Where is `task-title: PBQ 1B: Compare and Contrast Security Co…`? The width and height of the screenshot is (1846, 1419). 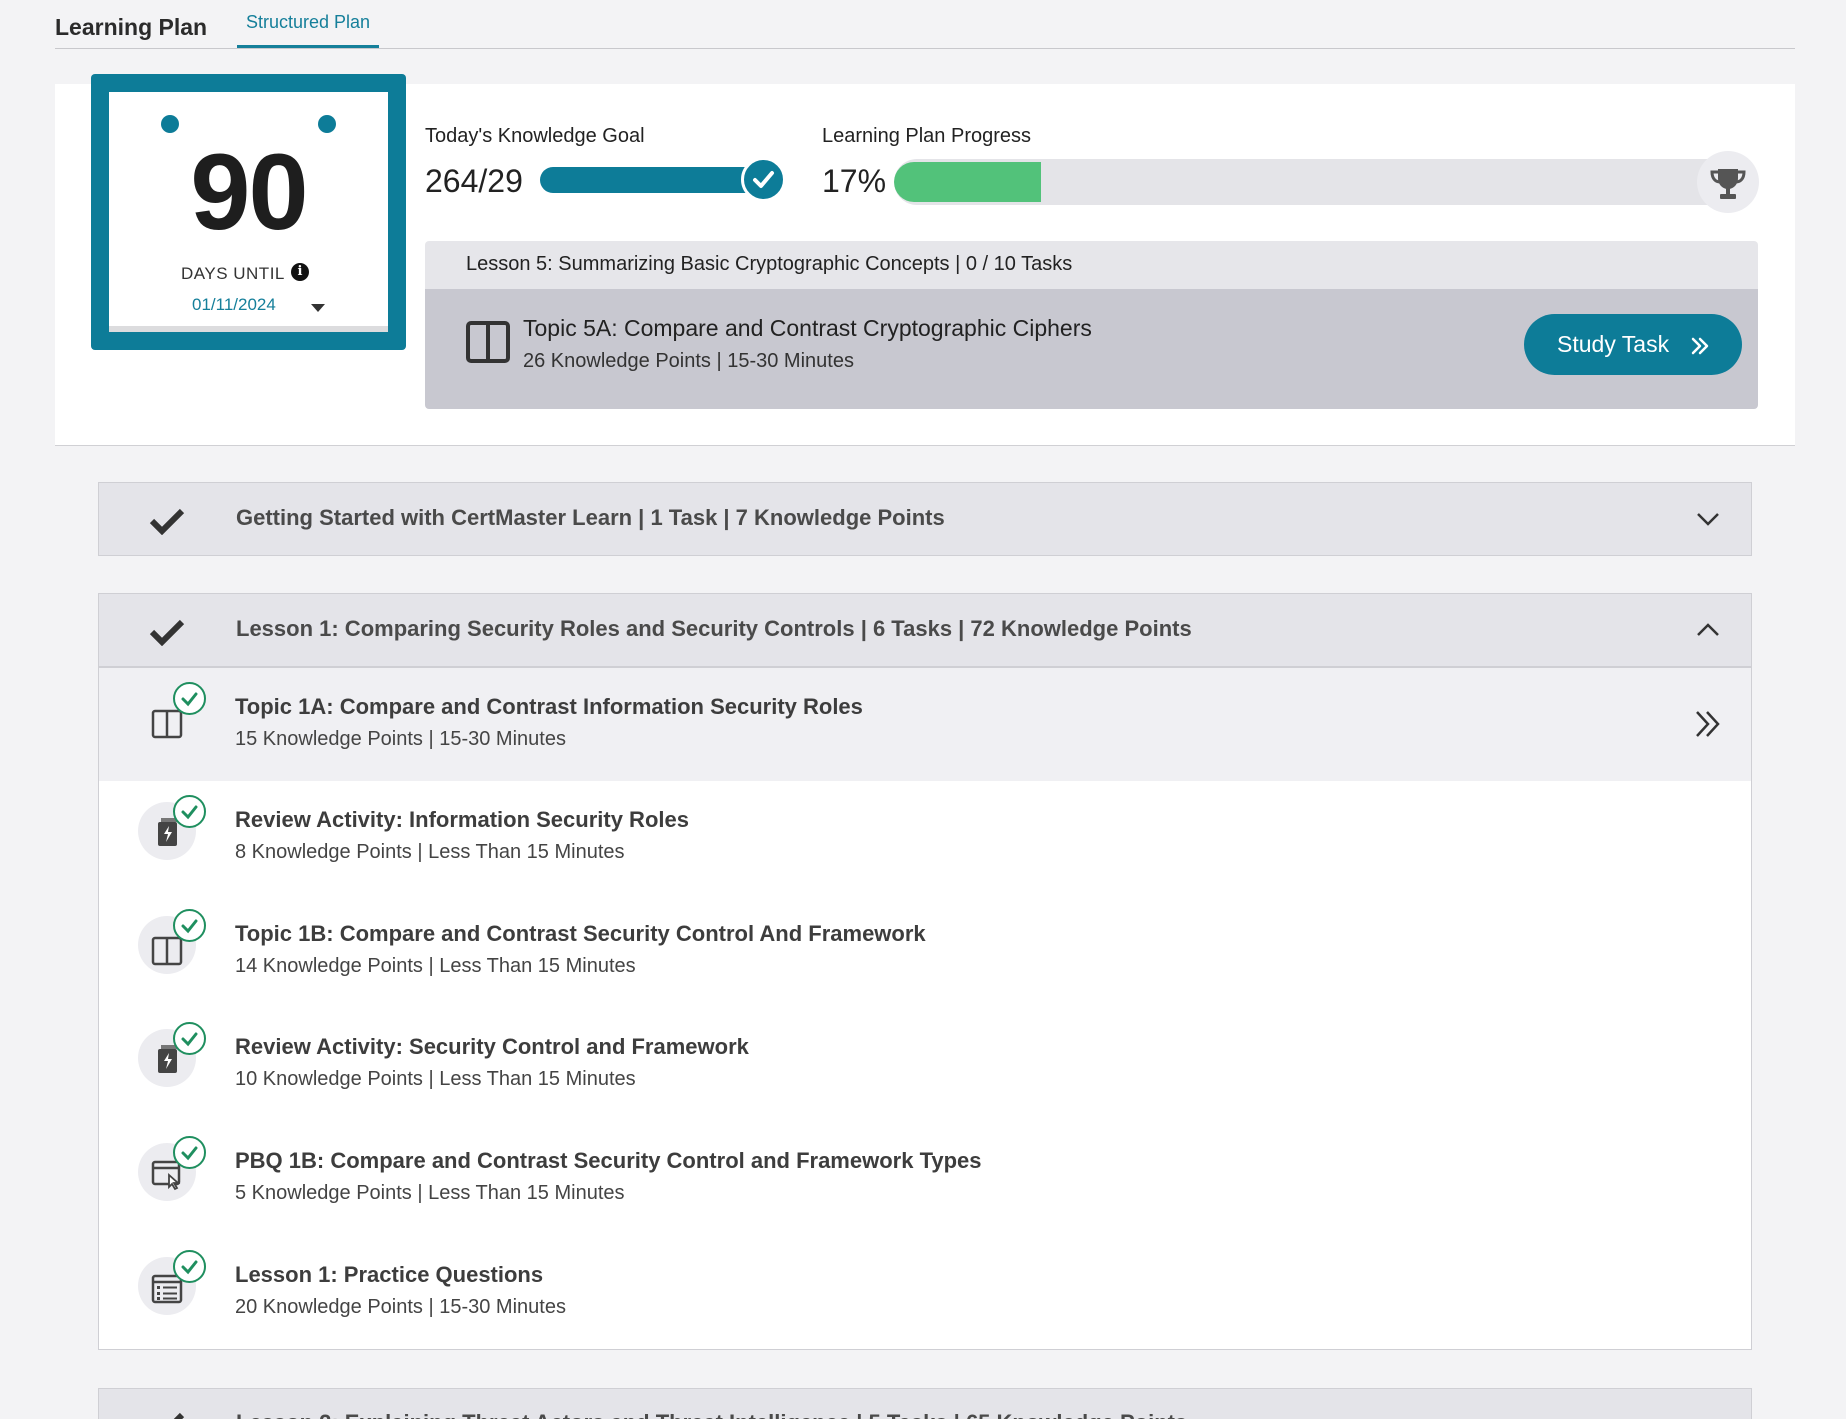
task-title: PBQ 1B: Compare and Contrast Security Co… is located at coordinates (608, 1160).